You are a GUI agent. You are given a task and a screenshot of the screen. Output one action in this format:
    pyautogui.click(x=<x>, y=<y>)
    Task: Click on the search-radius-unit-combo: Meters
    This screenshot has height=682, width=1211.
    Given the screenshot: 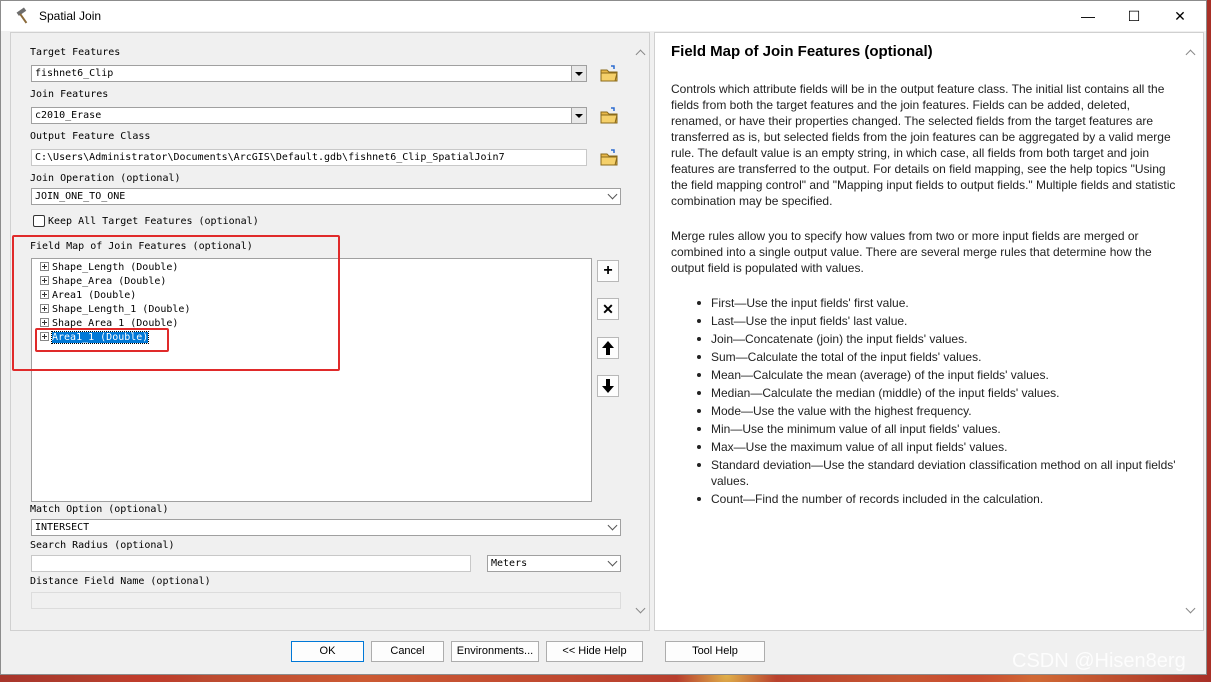 What is the action you would take?
    pyautogui.click(x=554, y=563)
    